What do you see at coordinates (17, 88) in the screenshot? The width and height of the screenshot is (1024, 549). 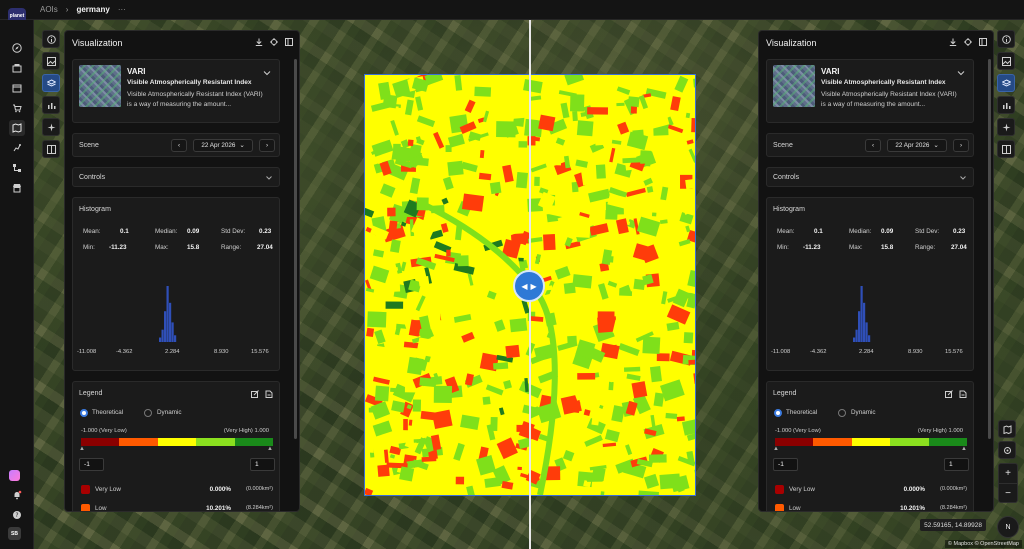 I see `tasks-icon` at bounding box center [17, 88].